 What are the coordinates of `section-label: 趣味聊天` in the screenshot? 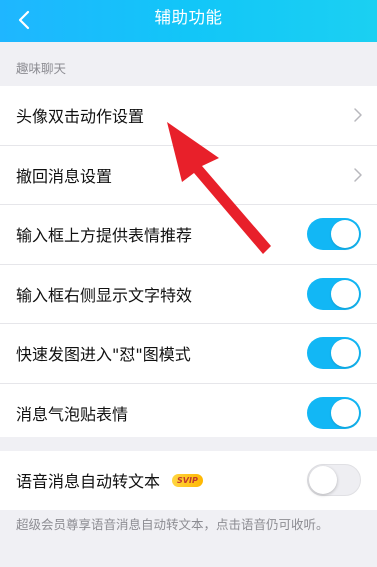 It's located at (41, 68).